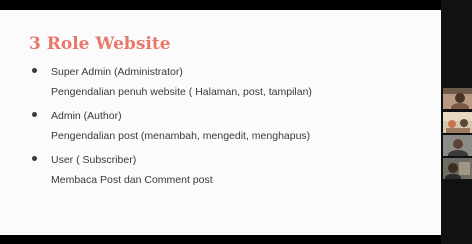  Describe the element at coordinates (117, 72) in the screenshot. I see `role-name: Super Admin (Administrator)` at that location.